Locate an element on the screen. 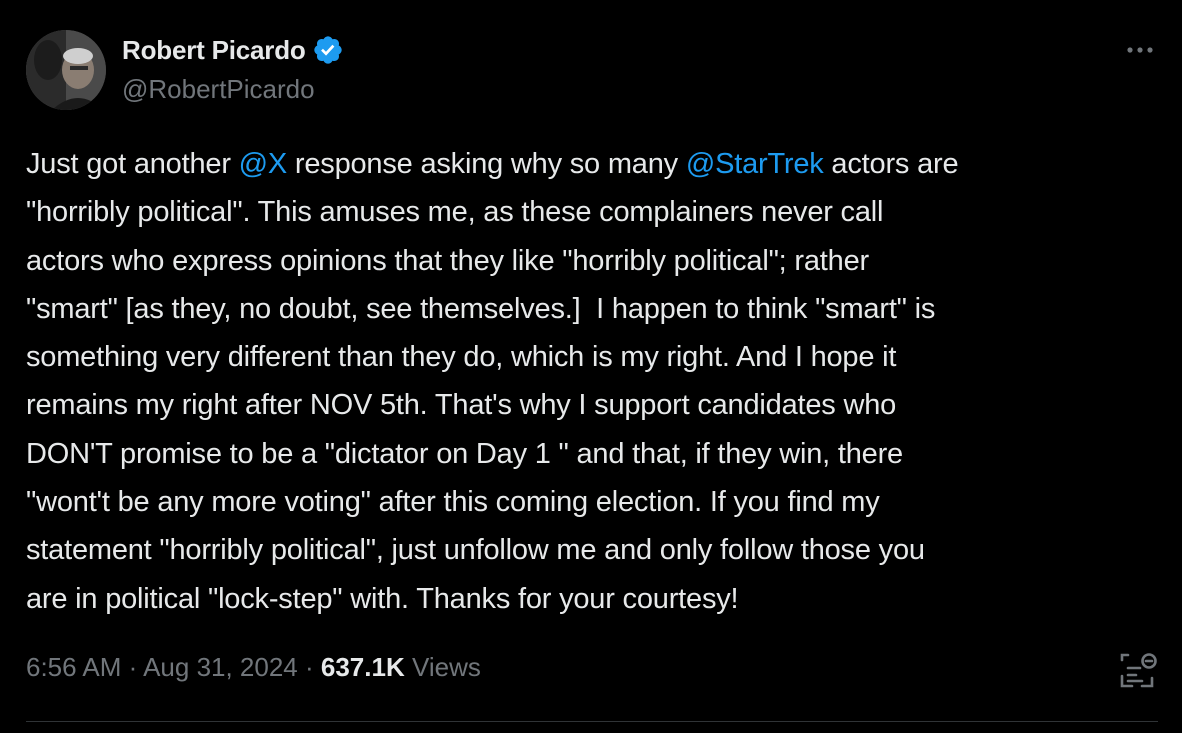 The image size is (1182, 733). author-name-row: Robert Picardo is located at coordinates (233, 50).